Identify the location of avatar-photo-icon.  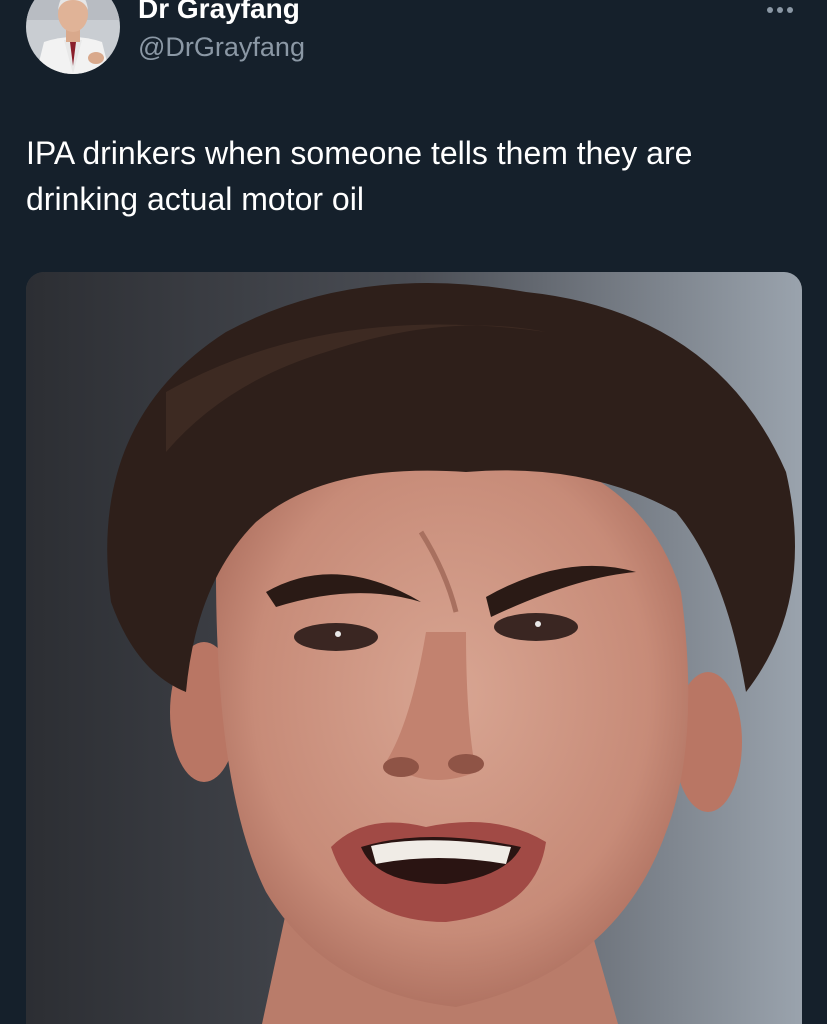
(73, 37).